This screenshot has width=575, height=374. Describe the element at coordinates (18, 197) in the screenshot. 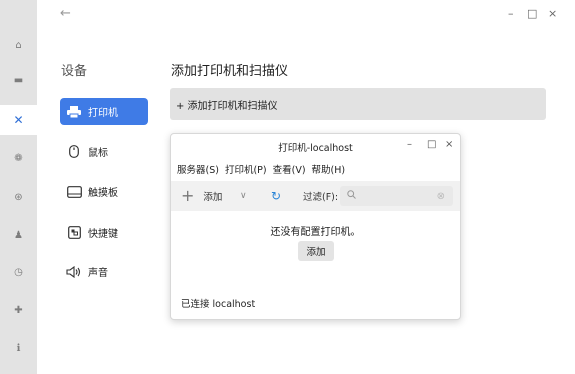

I see `network-icon: ⊛` at that location.